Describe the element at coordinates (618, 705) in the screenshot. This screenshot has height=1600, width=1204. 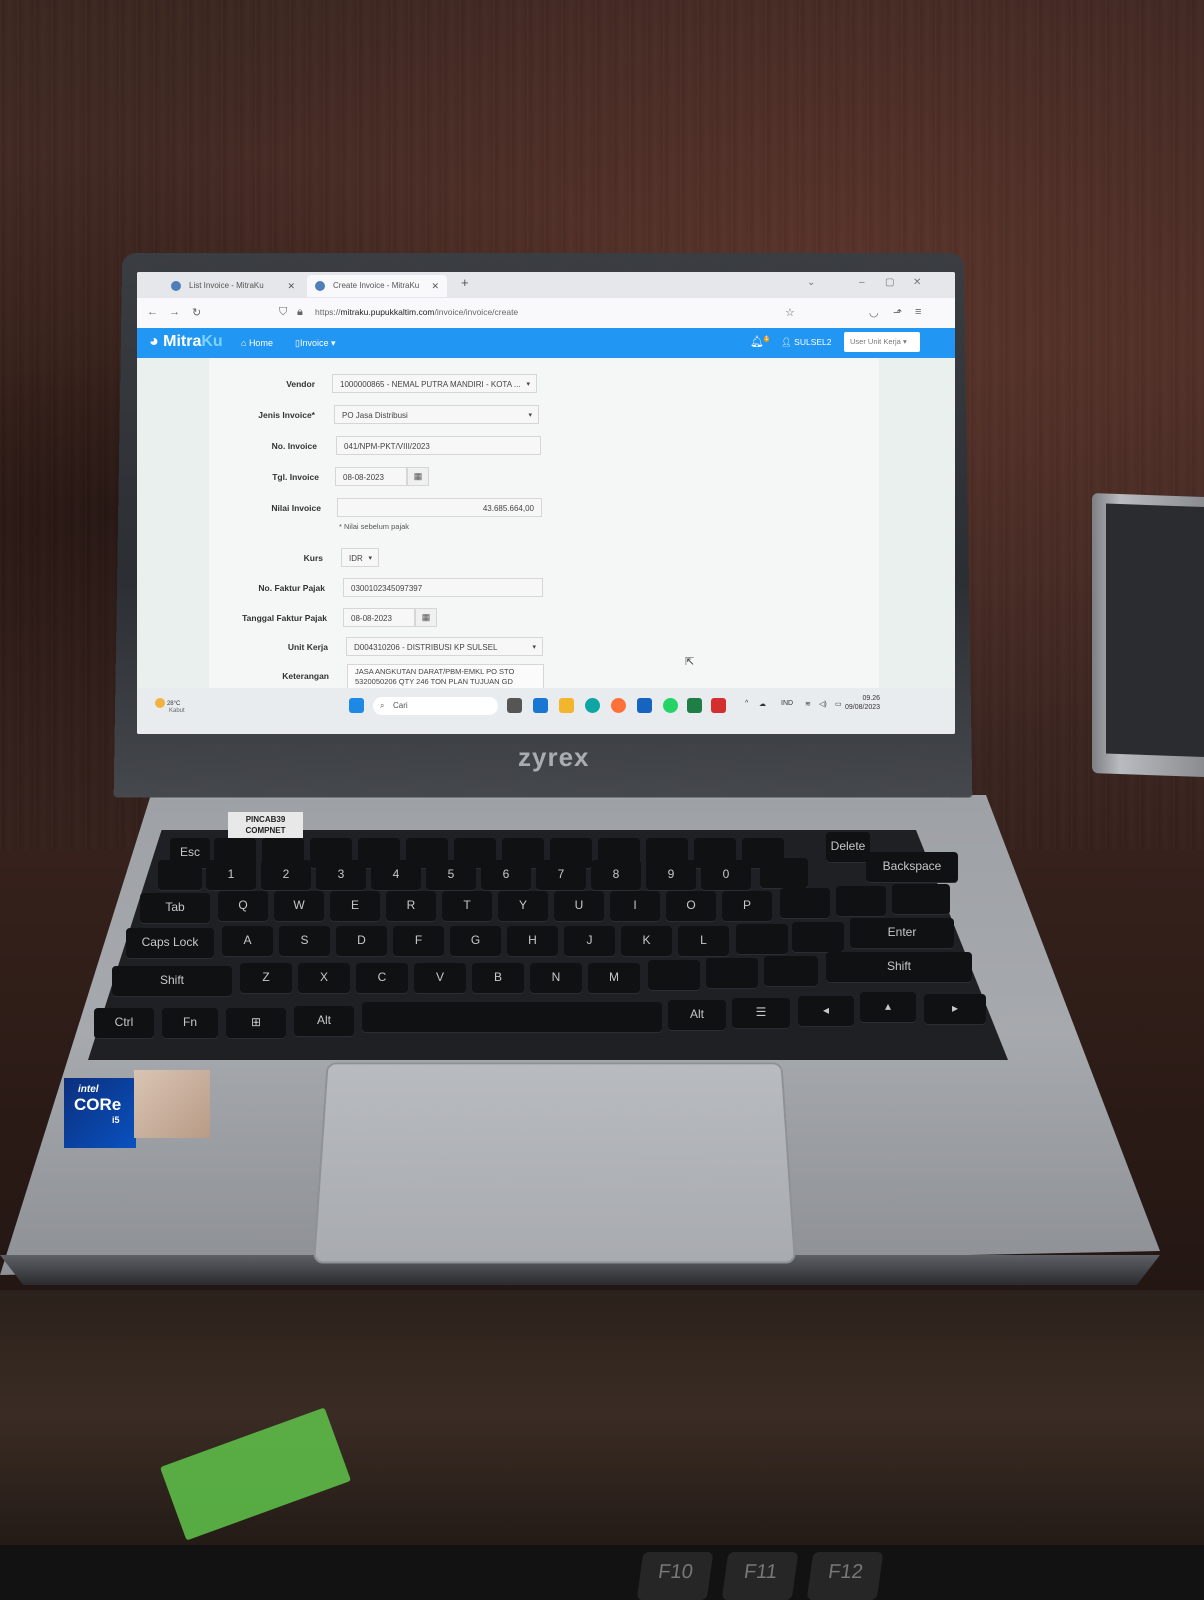
I see `firefox-icon` at that location.